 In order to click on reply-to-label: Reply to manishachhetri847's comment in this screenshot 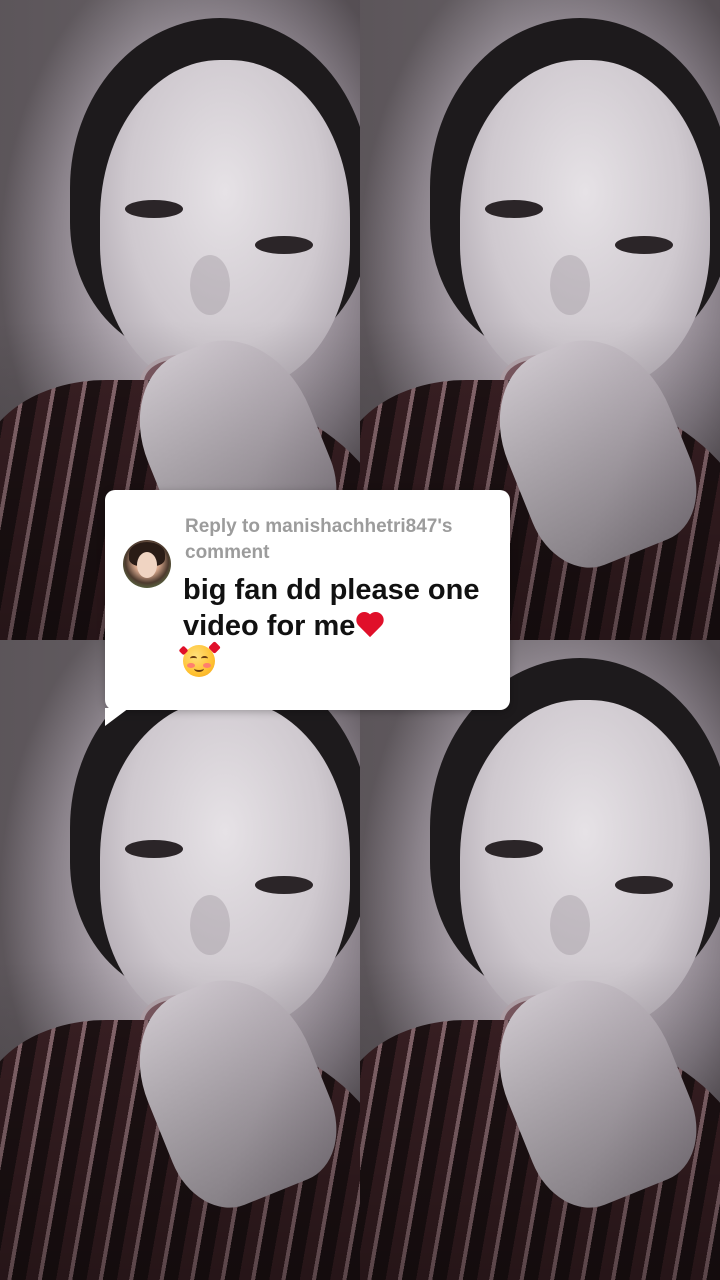, I will do `click(319, 539)`.